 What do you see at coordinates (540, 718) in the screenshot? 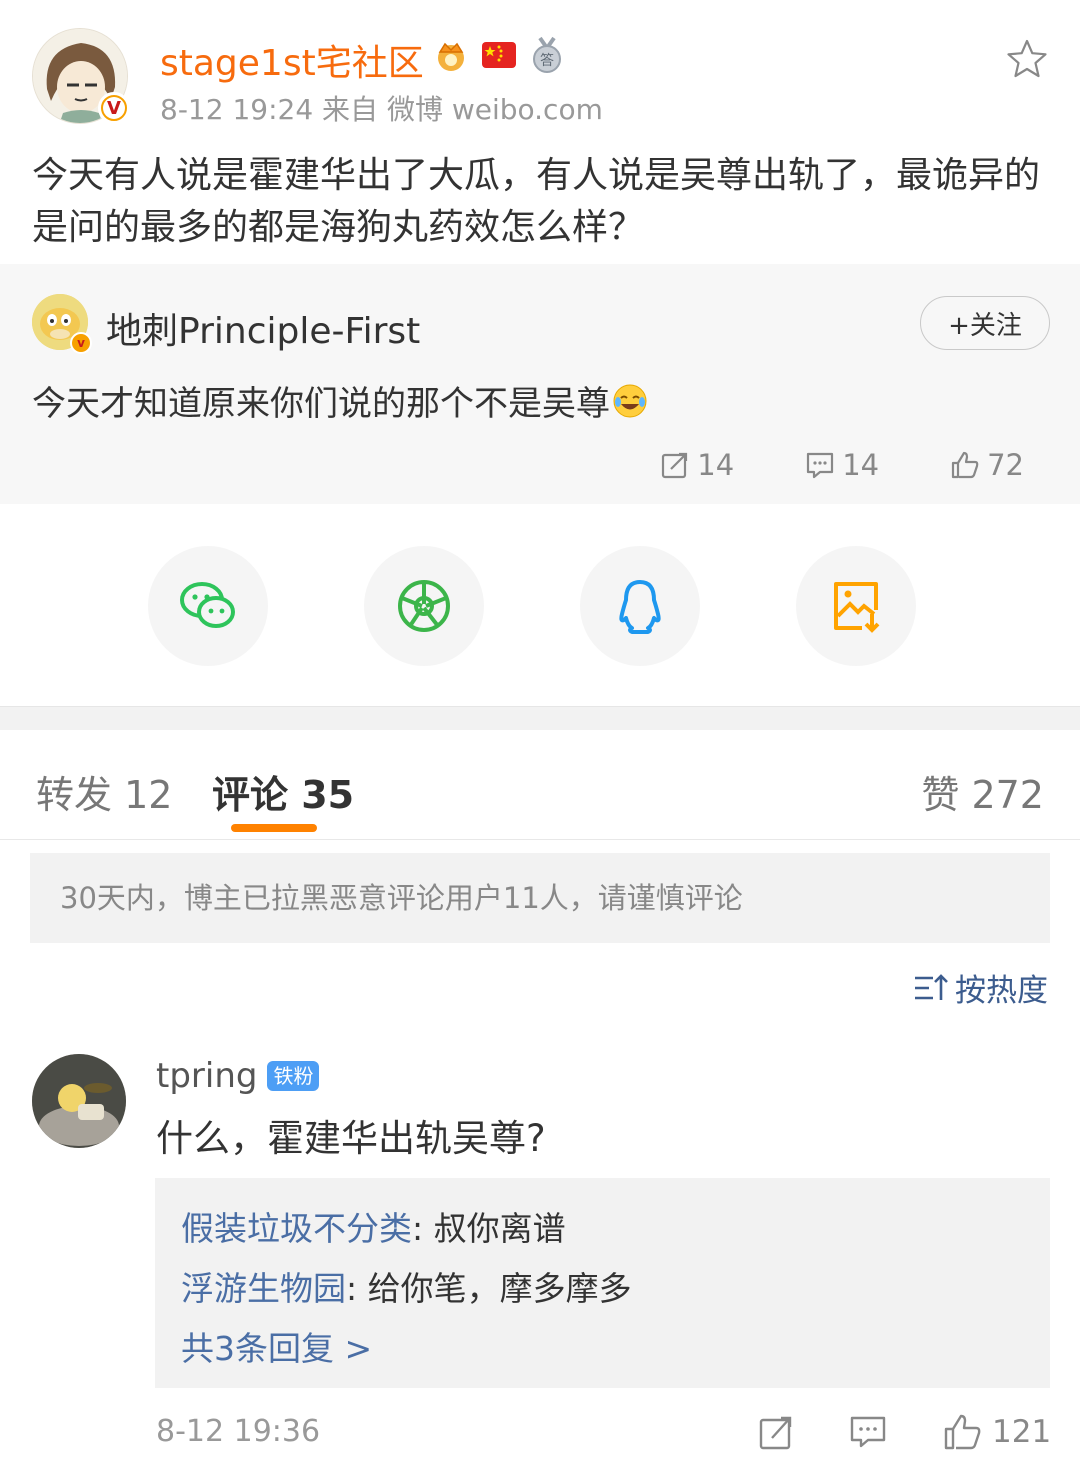
I see `section-divider` at bounding box center [540, 718].